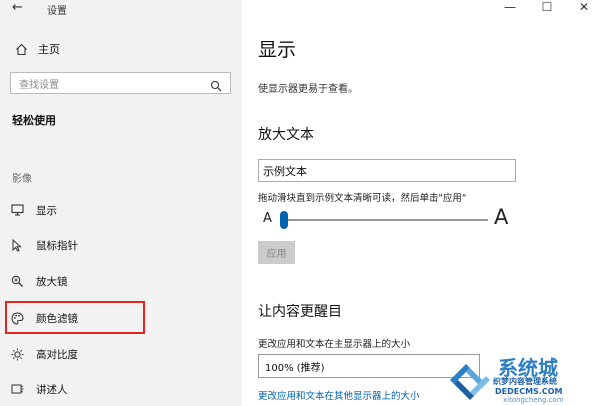  Describe the element at coordinates (525, 381) in the screenshot. I see `watermark-subtitle: 织梦内容管理系统` at that location.